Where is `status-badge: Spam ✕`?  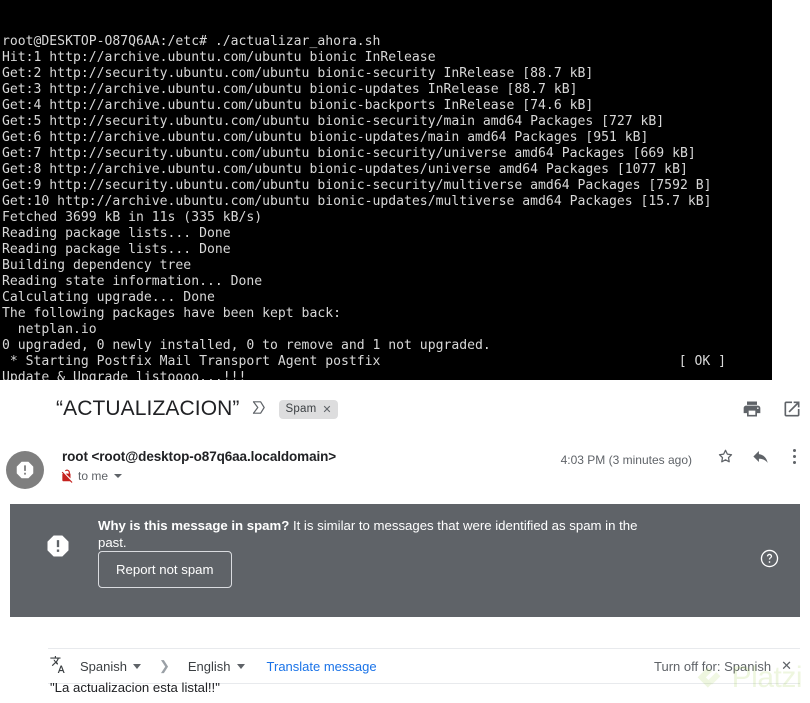 status-badge: Spam ✕ is located at coordinates (308, 409).